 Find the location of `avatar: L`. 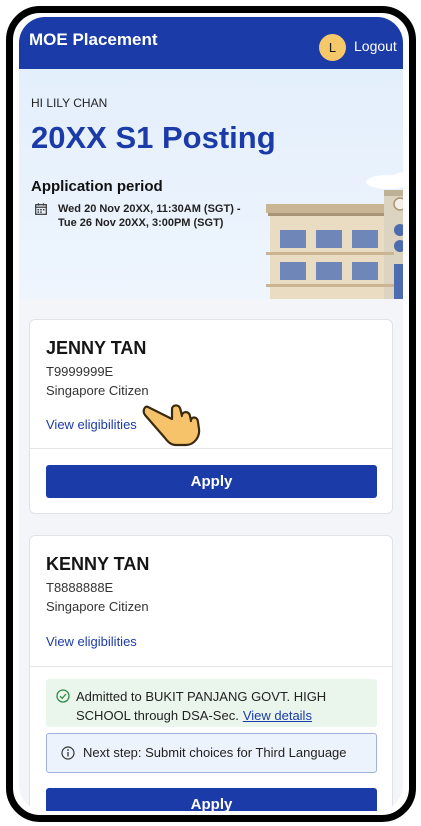

avatar: L is located at coordinates (332, 47).